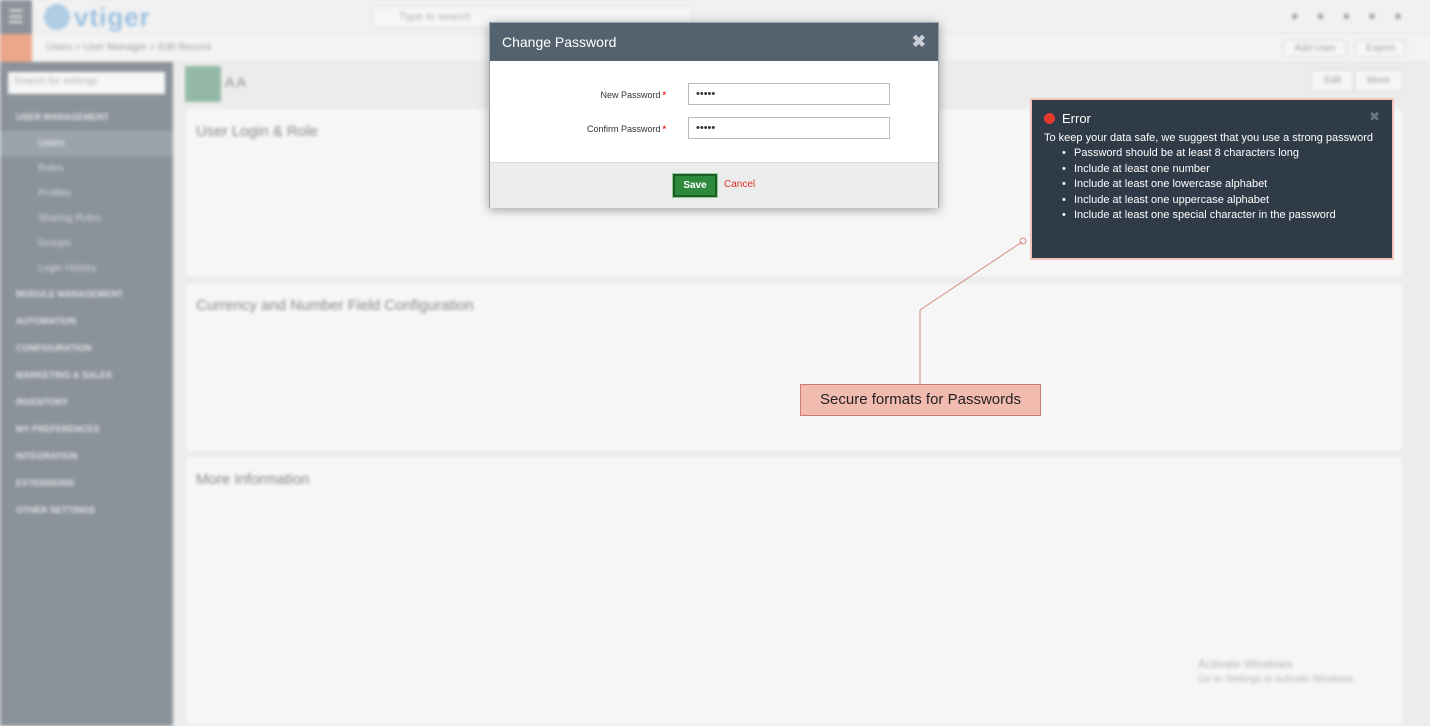  I want to click on top-bar-icons: ●●●●●, so click(1355, 15).